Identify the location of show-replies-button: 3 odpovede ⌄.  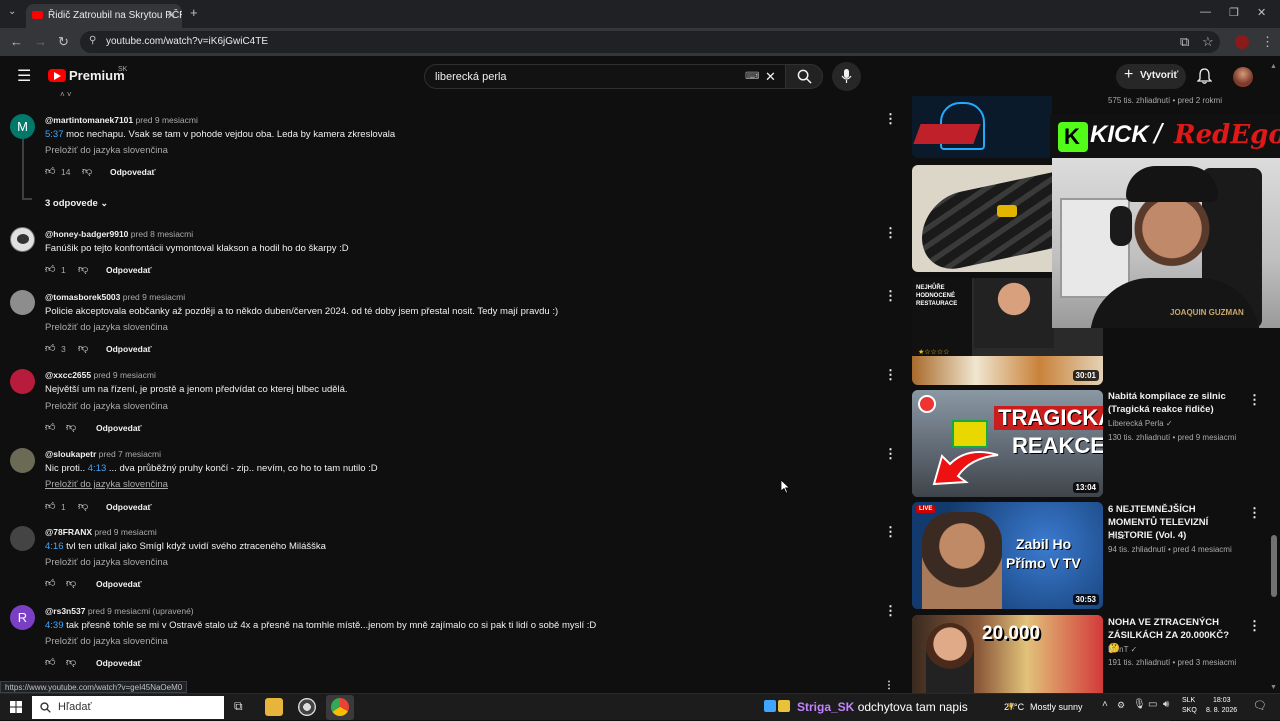
(76, 203).